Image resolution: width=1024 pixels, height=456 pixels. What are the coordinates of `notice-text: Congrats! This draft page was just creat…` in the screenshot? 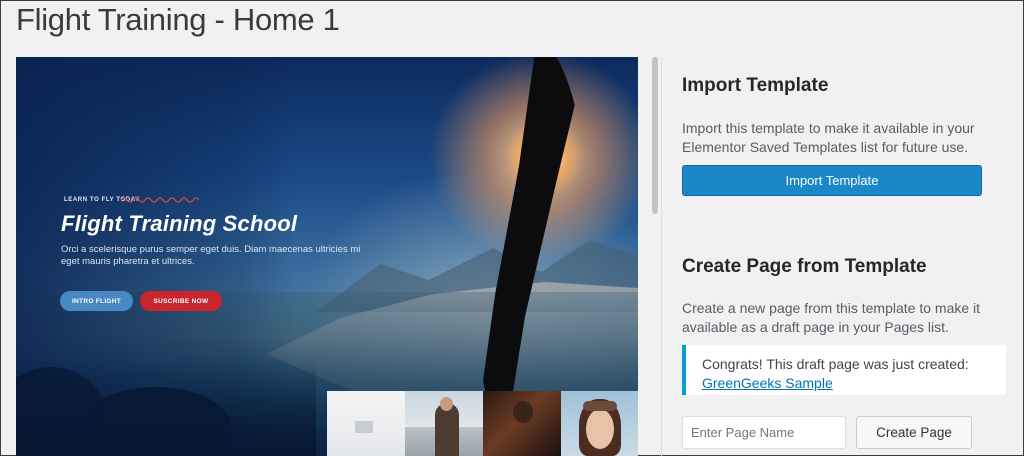 It's located at (835, 364).